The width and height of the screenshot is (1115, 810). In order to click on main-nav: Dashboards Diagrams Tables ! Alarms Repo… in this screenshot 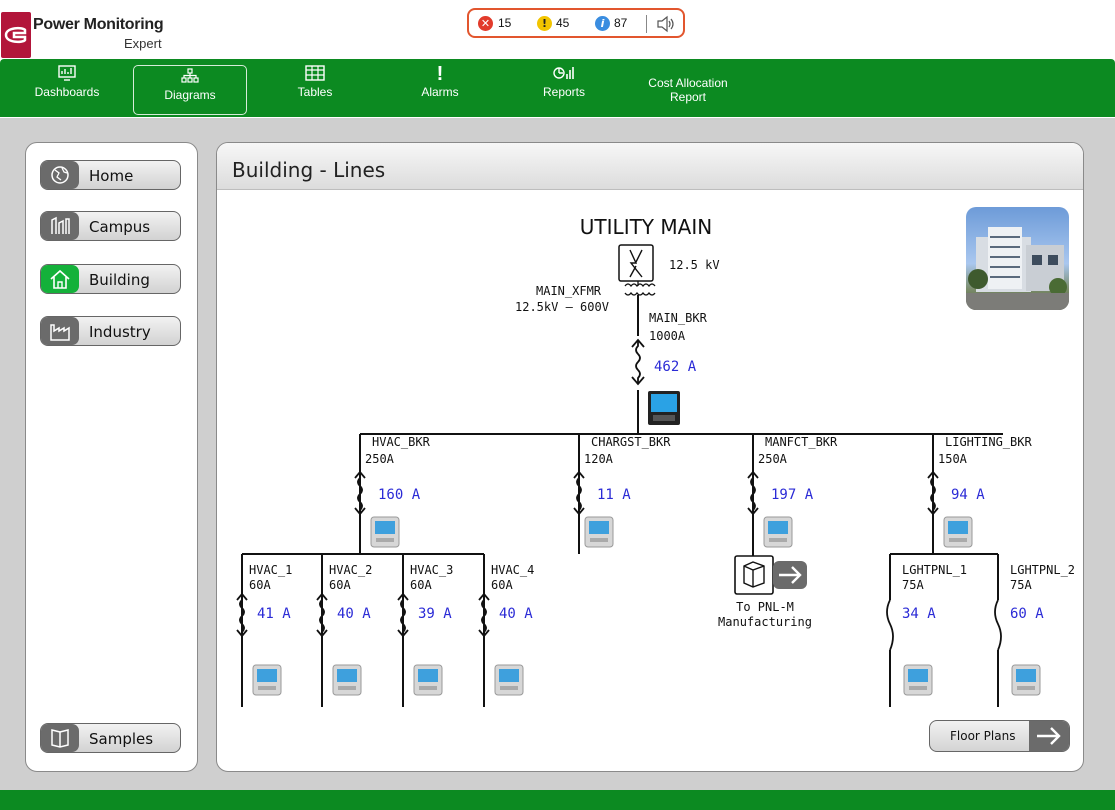, I will do `click(557, 88)`.